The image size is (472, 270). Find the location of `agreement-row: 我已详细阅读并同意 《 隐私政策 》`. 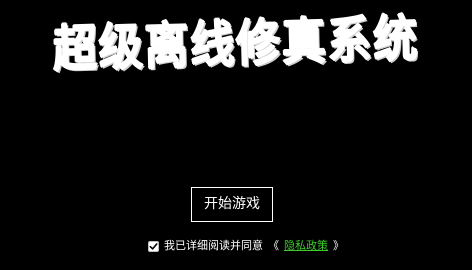

agreement-row: 我已详细阅读并同意 《 隐私政策 》 is located at coordinates (246, 246).